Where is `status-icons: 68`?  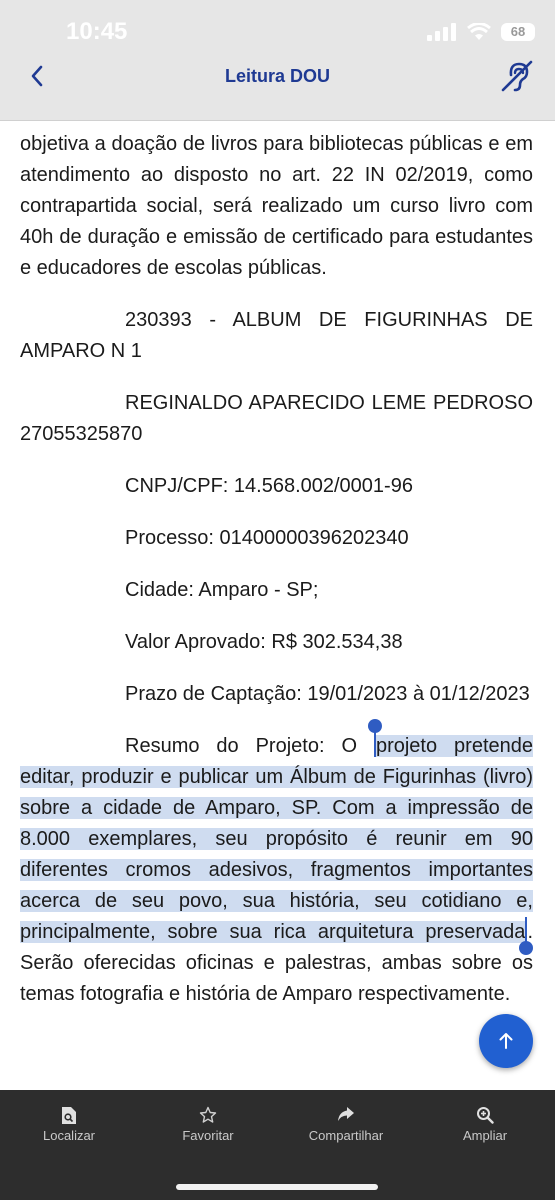 status-icons: 68 is located at coordinates (481, 32).